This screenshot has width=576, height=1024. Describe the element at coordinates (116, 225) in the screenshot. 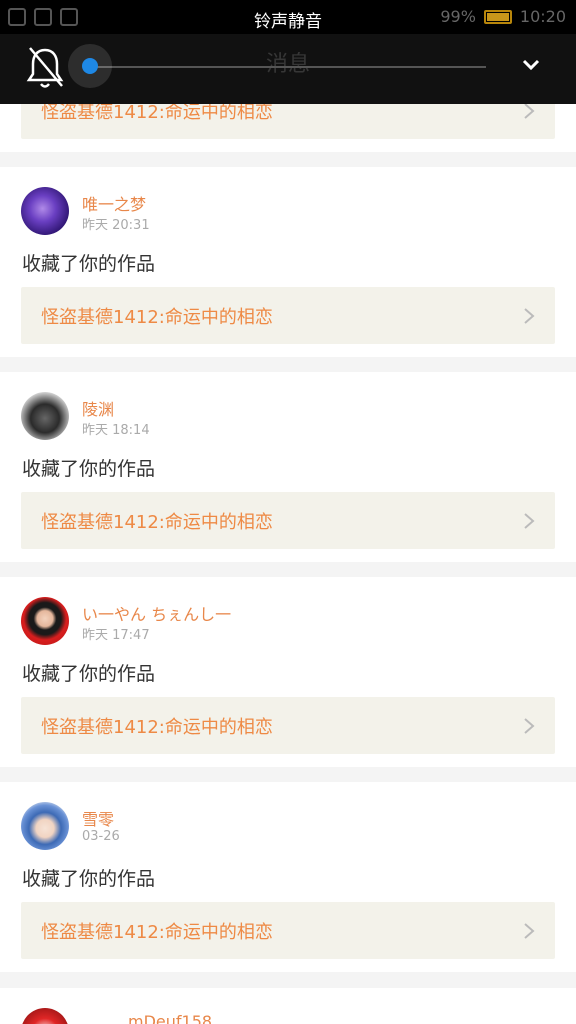

I see `message-time: 昨天 20:31` at that location.